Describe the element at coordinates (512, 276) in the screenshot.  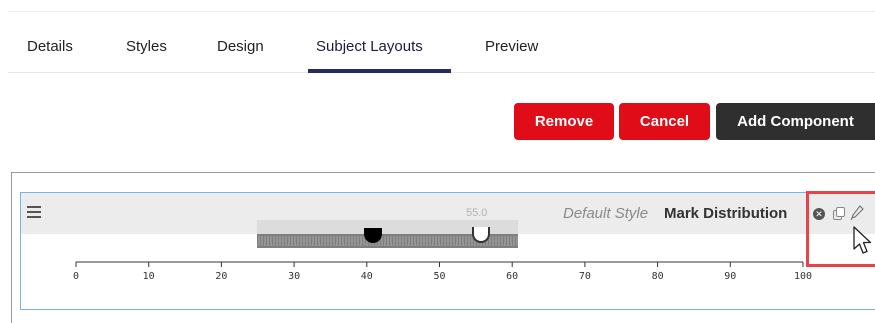
I see `axis-tick-label: 60` at that location.